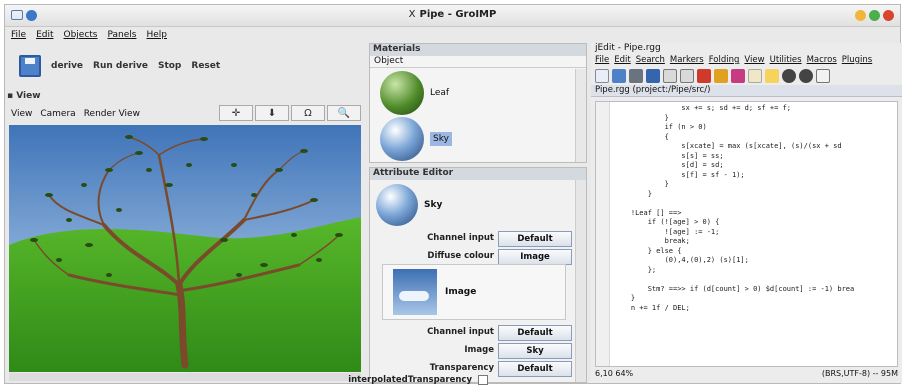  I want to click on material-leaf-label: Leaf, so click(440, 93).